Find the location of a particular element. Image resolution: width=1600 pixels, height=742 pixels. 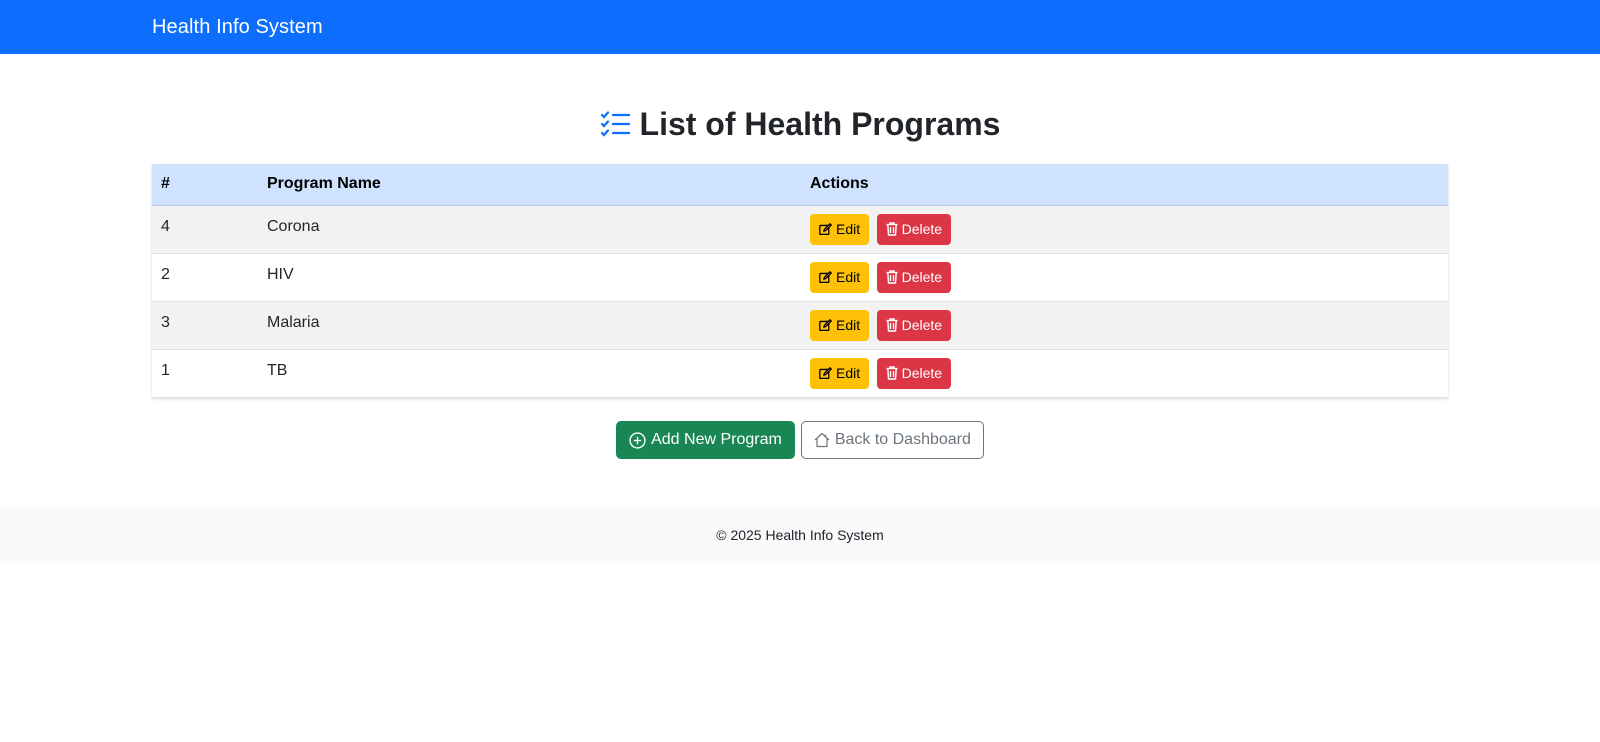

program-id: 1 is located at coordinates (205, 373).